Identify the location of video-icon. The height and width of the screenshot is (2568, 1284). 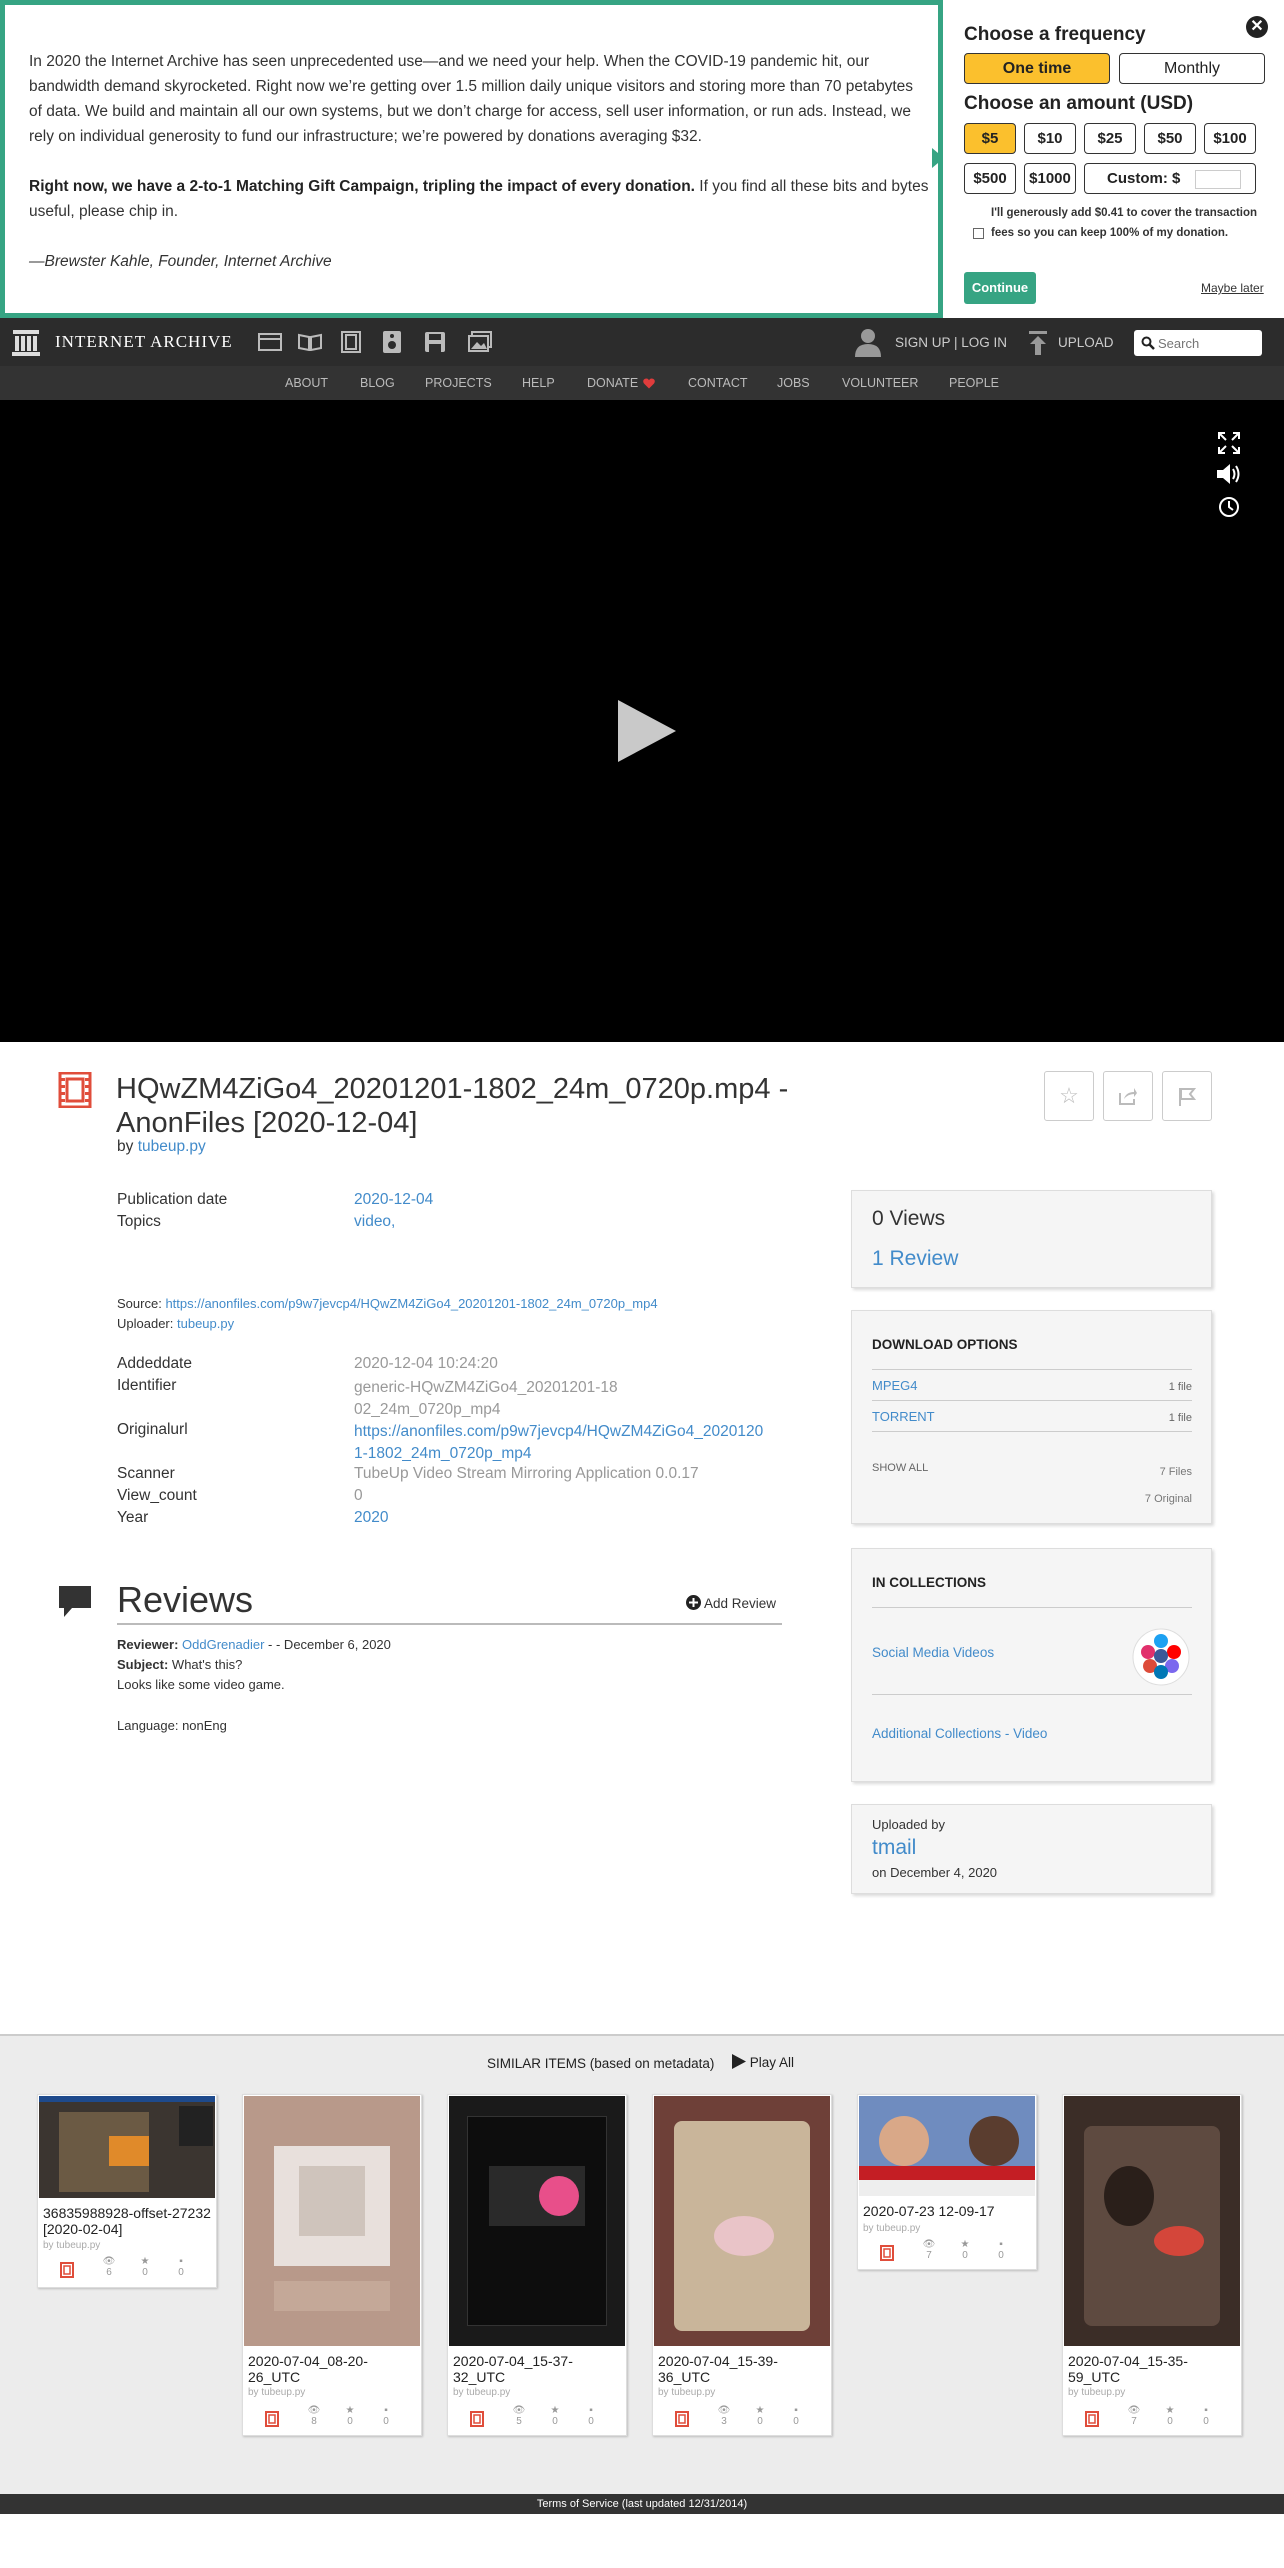
(351, 342).